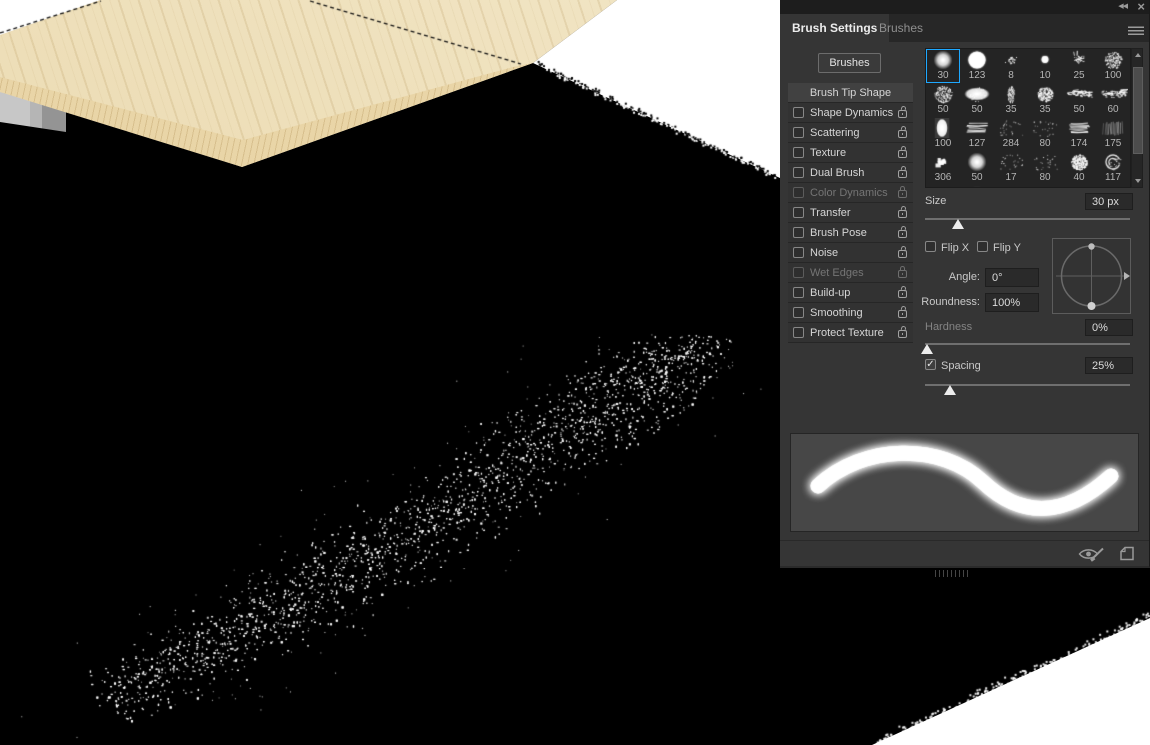 This screenshot has width=1150, height=745. What do you see at coordinates (1091, 554) in the screenshot?
I see `brush-stroke-preview-eye-icon` at bounding box center [1091, 554].